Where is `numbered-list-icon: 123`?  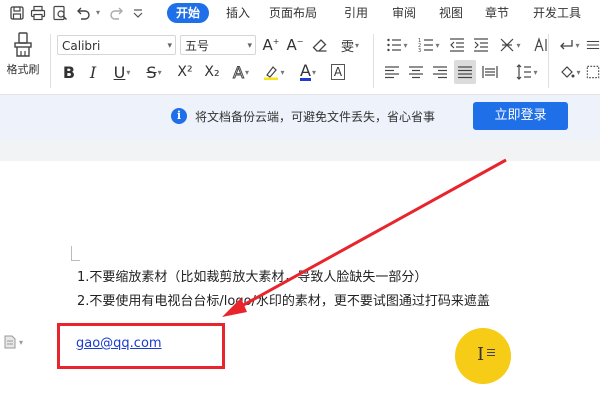
numbered-list-icon: 123 is located at coordinates (426, 45).